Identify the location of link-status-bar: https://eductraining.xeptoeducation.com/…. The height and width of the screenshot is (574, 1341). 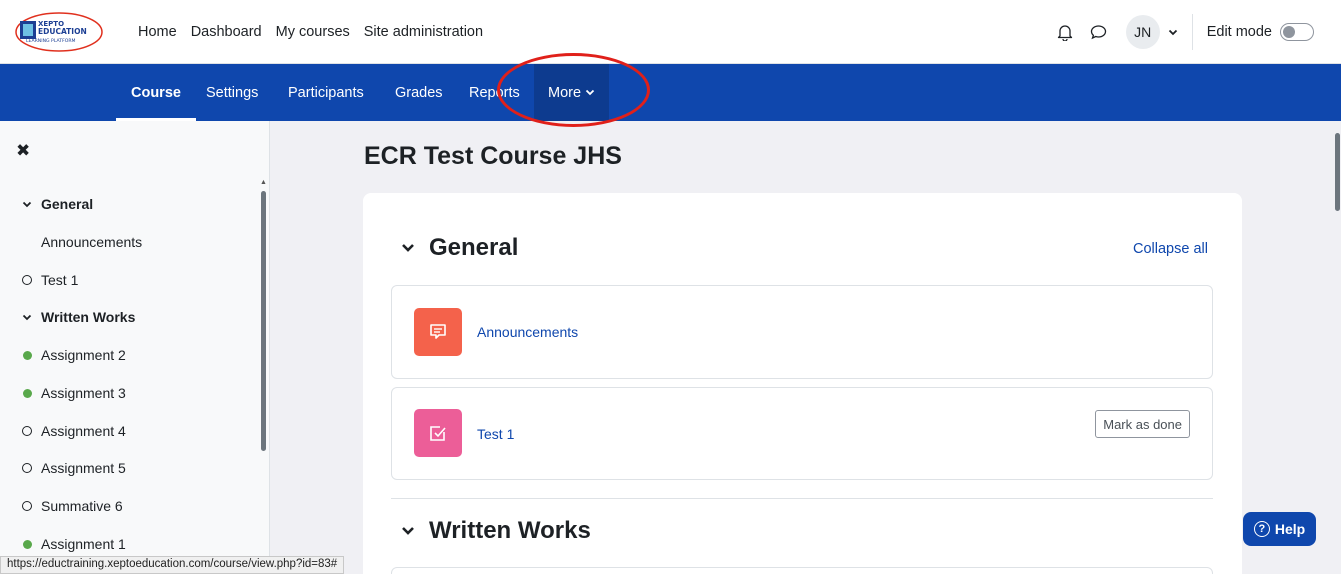
(172, 565).